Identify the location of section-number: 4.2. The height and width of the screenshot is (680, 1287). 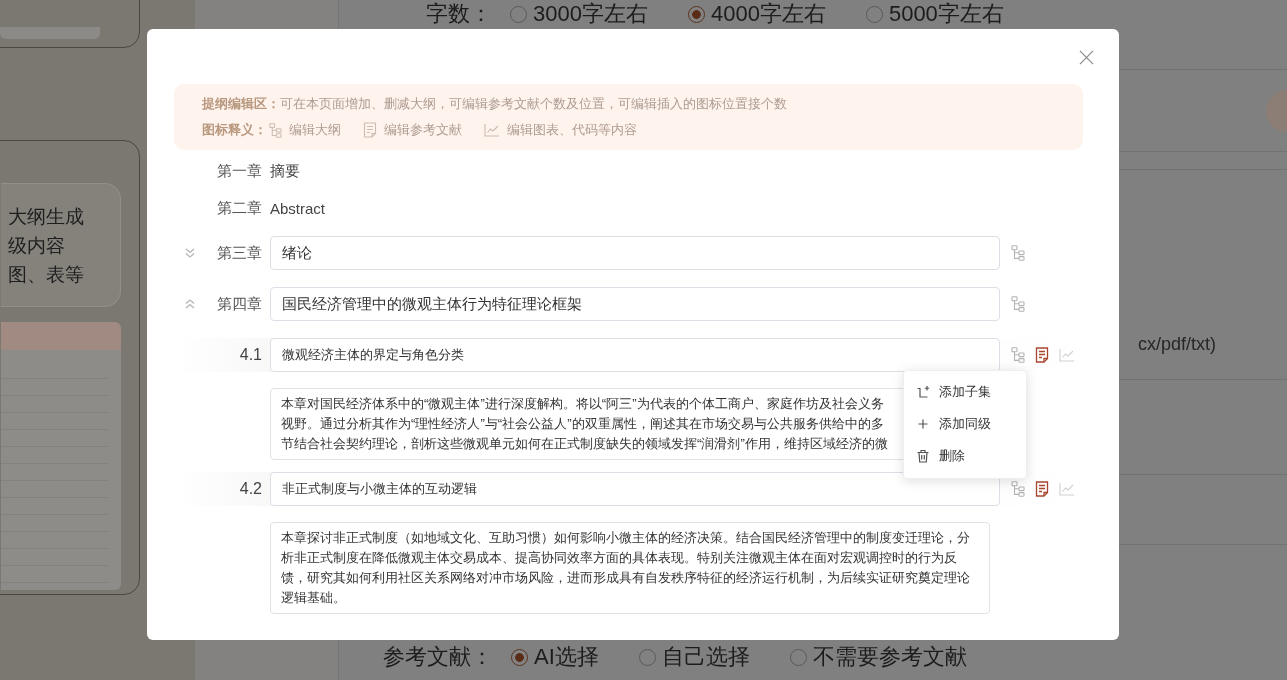
(250, 489).